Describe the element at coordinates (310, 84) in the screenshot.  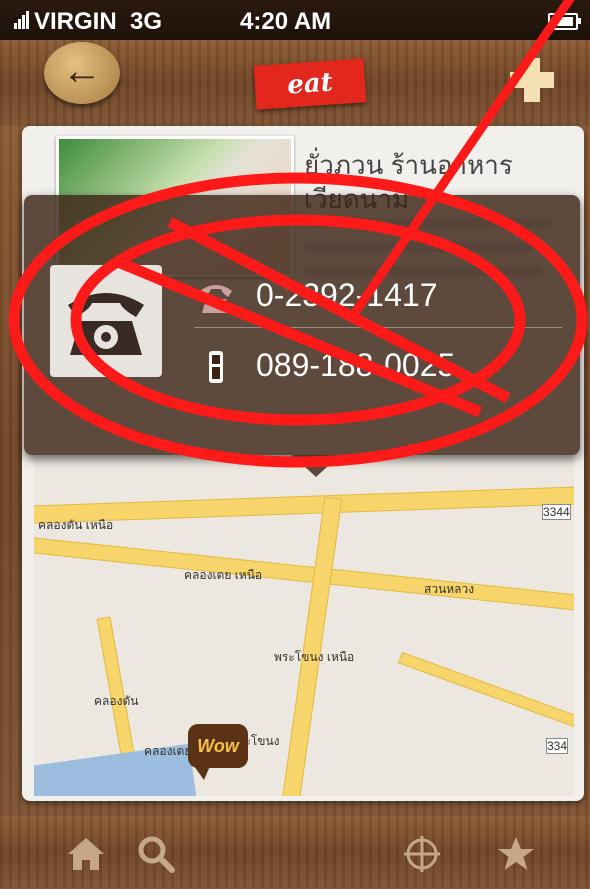
I see `section-tag: eat` at that location.